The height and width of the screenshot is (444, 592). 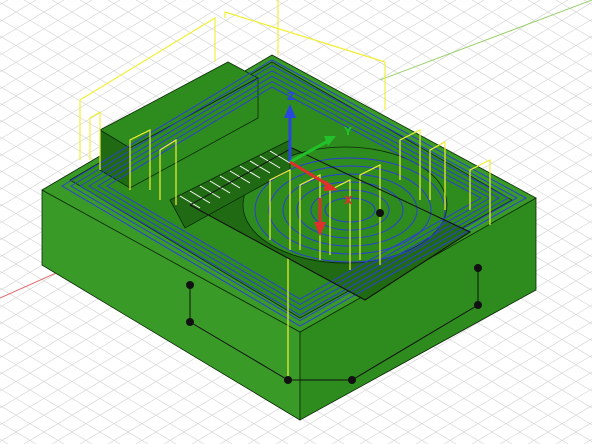 What do you see at coordinates (291, 96) in the screenshot?
I see `z-axis-label: Z` at bounding box center [291, 96].